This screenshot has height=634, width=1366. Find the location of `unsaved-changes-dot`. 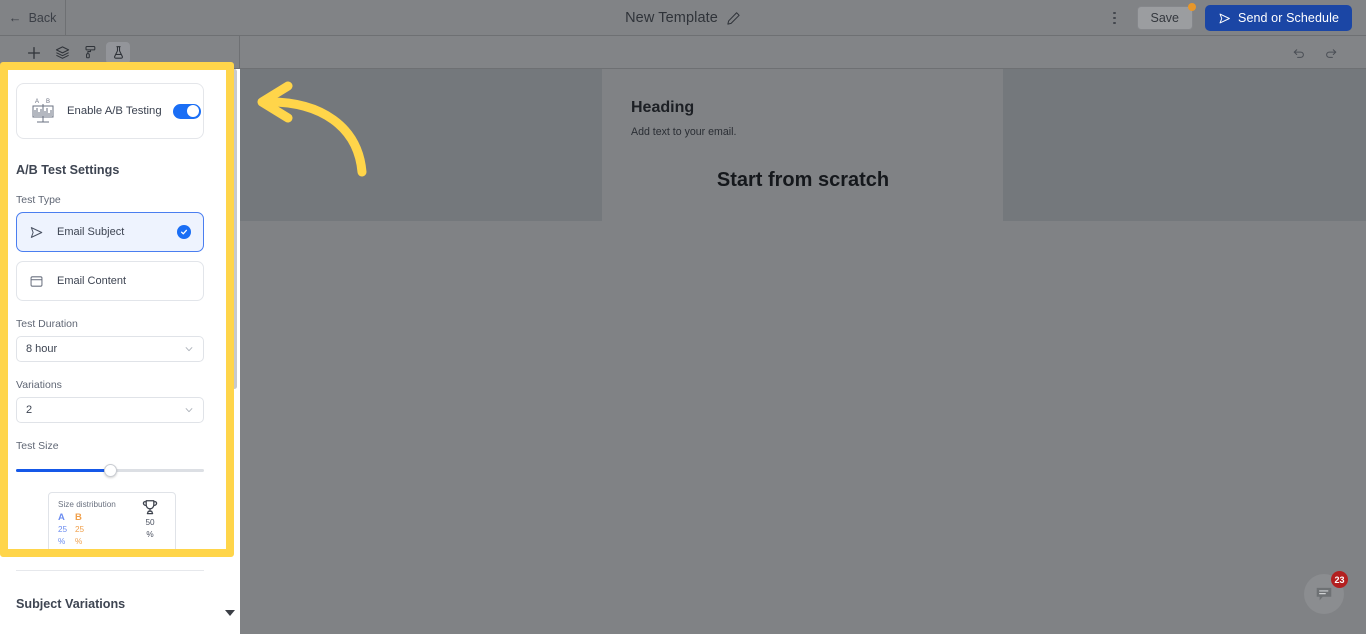

unsaved-changes-dot is located at coordinates (1192, 7).